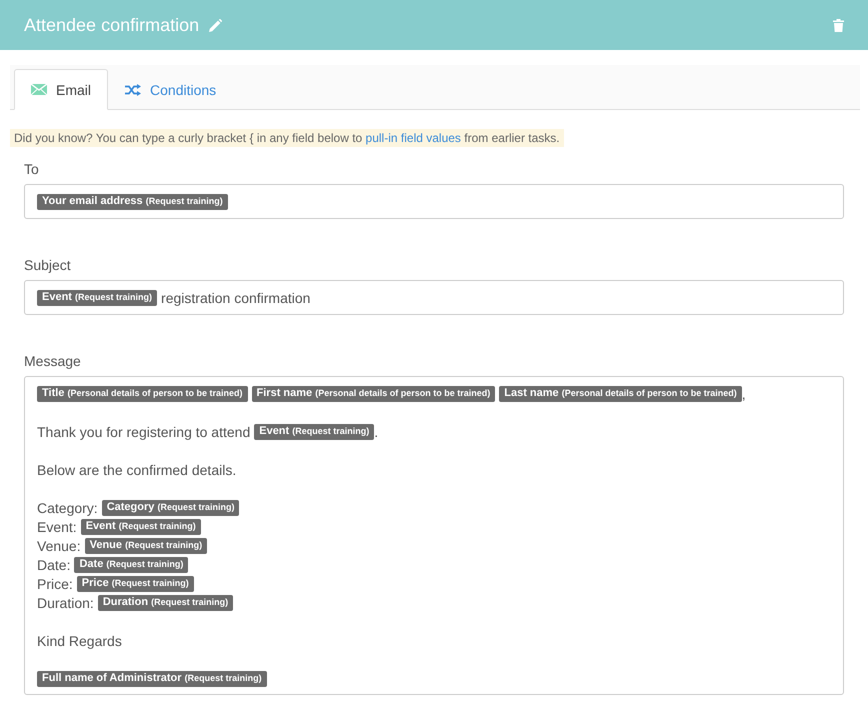 The width and height of the screenshot is (868, 724). Describe the element at coordinates (55, 584) in the screenshot. I see `field-text: Price:` at that location.